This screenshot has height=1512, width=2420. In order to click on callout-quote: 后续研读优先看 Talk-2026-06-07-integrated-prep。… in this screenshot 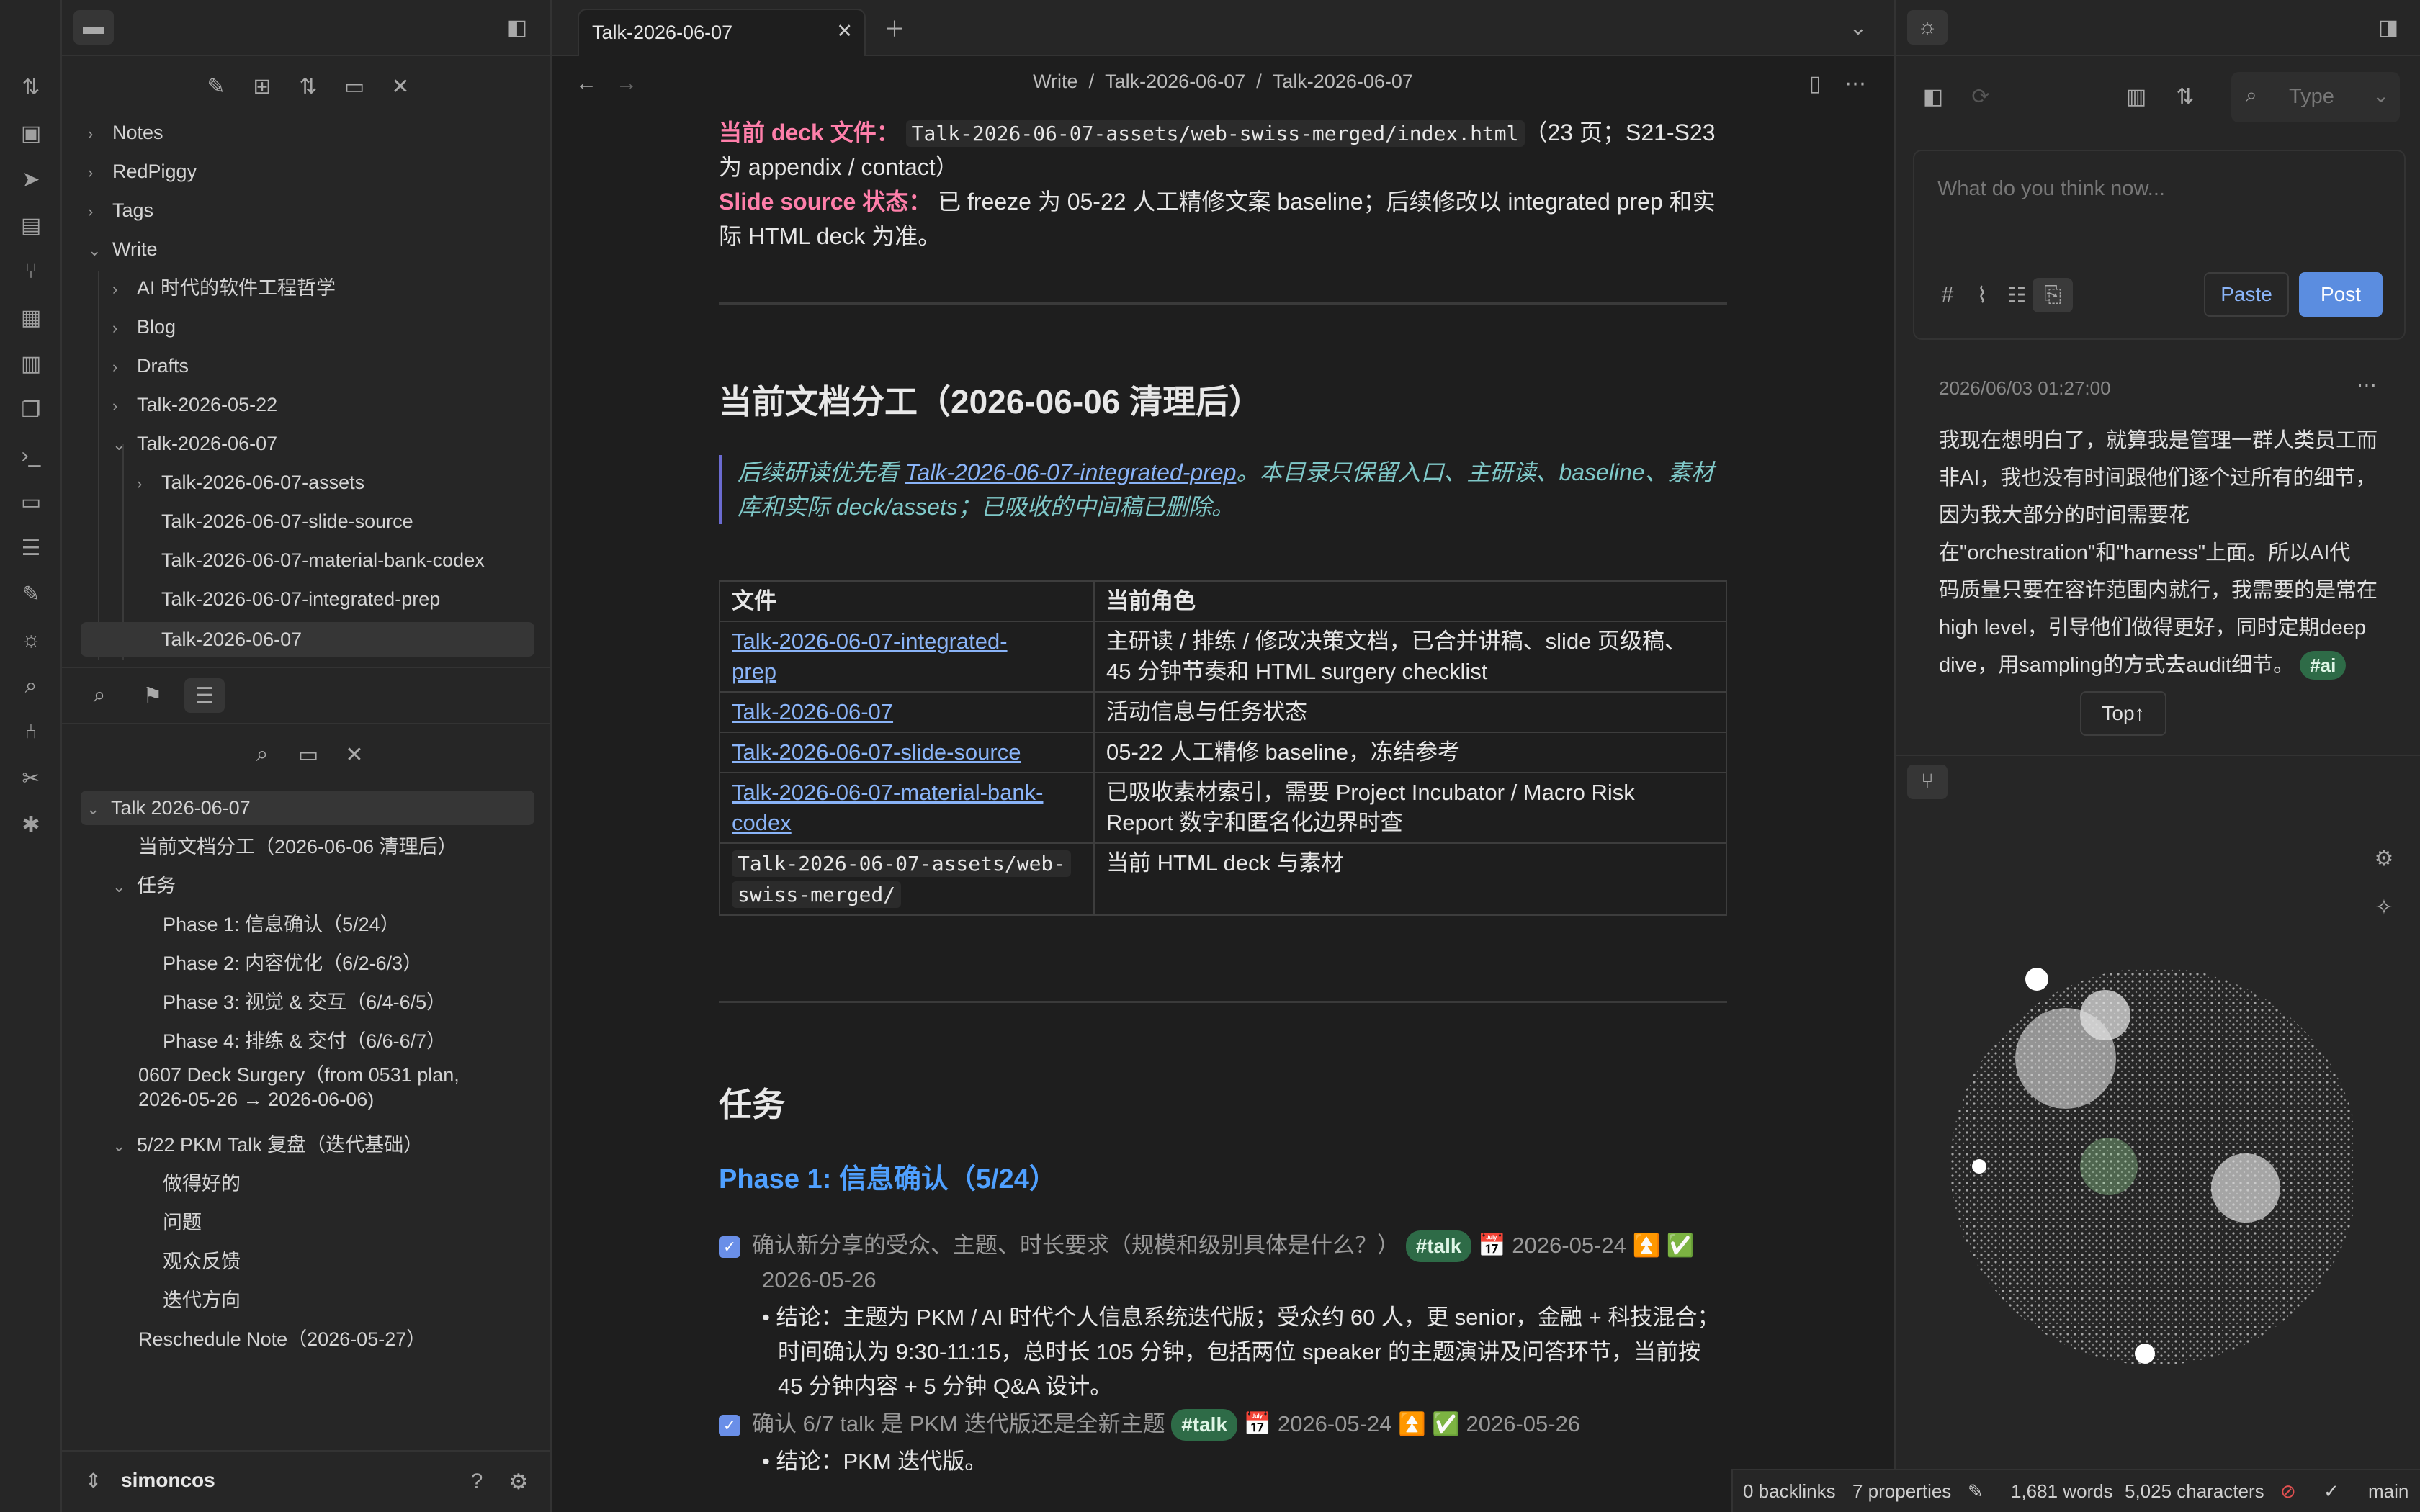, I will do `click(1223, 489)`.